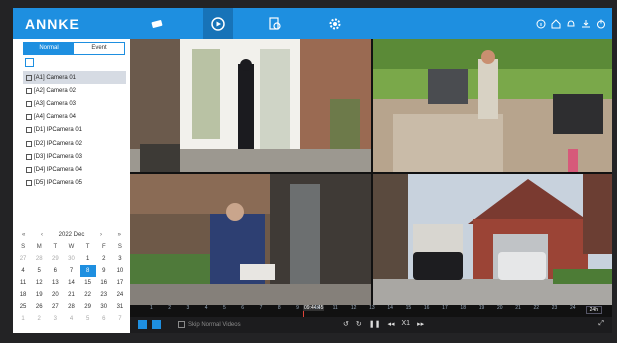  I want to click on calendar-day: 22, so click(88, 295).